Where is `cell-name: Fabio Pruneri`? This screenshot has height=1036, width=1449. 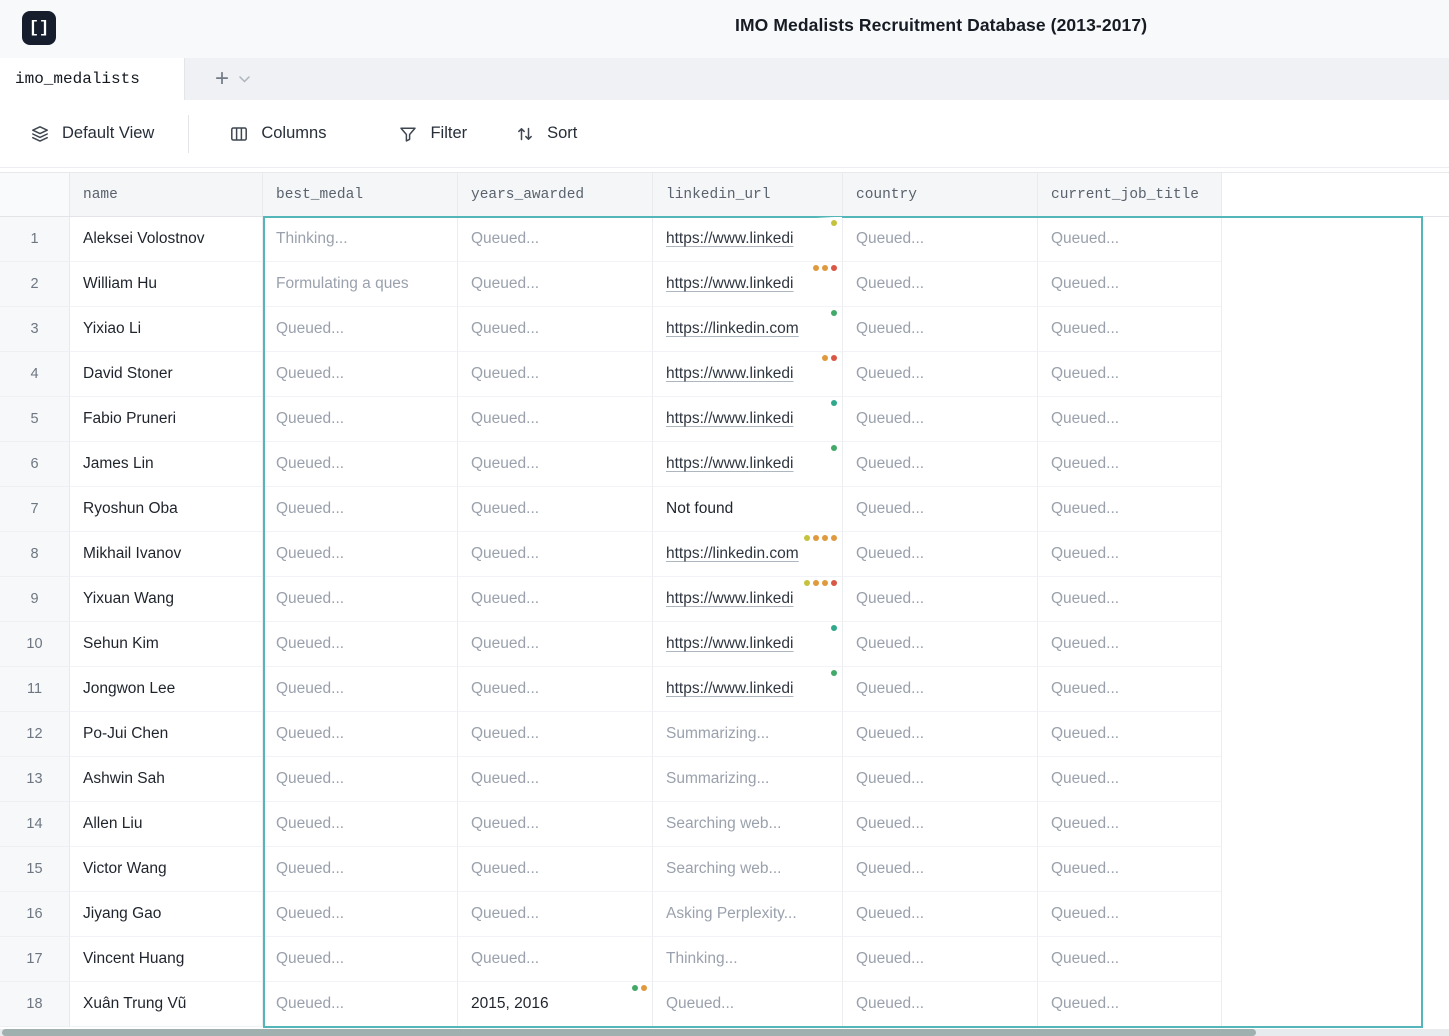
cell-name: Fabio Pruneri is located at coordinates (166, 419).